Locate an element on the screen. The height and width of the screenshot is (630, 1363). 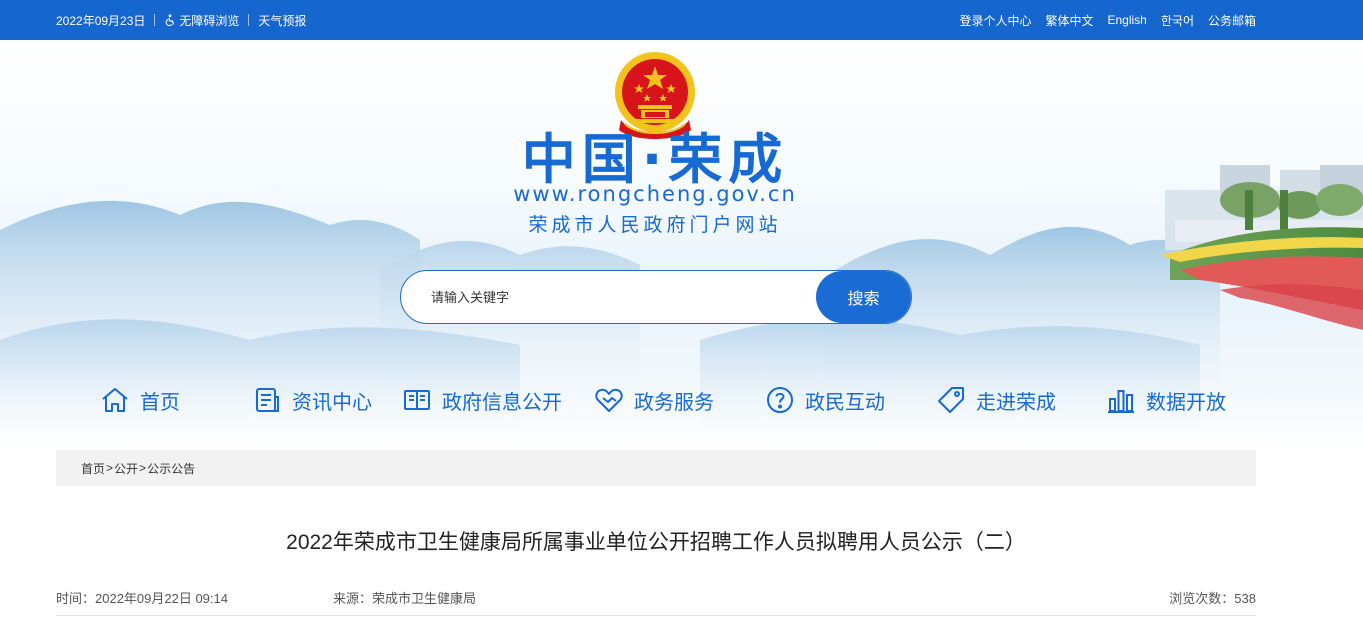
book-icon is located at coordinates (417, 400).